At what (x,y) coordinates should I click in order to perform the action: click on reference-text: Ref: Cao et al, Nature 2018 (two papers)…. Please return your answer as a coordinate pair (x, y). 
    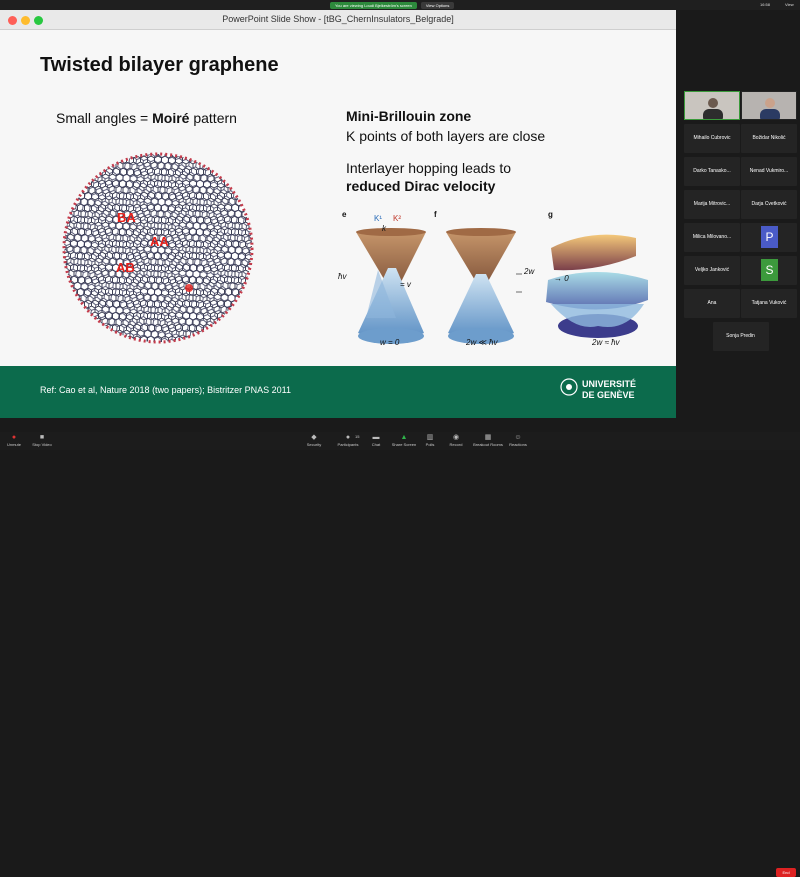
    Looking at the image, I should click on (165, 390).